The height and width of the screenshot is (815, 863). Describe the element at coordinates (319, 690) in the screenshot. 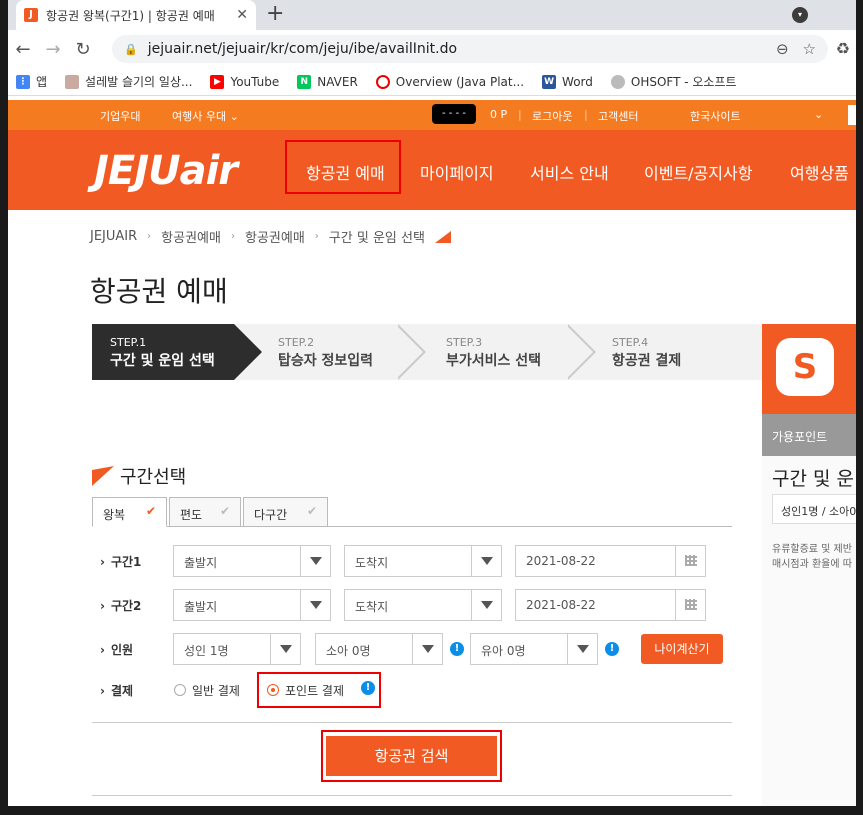

I see `point-payment-highlight-box` at that location.